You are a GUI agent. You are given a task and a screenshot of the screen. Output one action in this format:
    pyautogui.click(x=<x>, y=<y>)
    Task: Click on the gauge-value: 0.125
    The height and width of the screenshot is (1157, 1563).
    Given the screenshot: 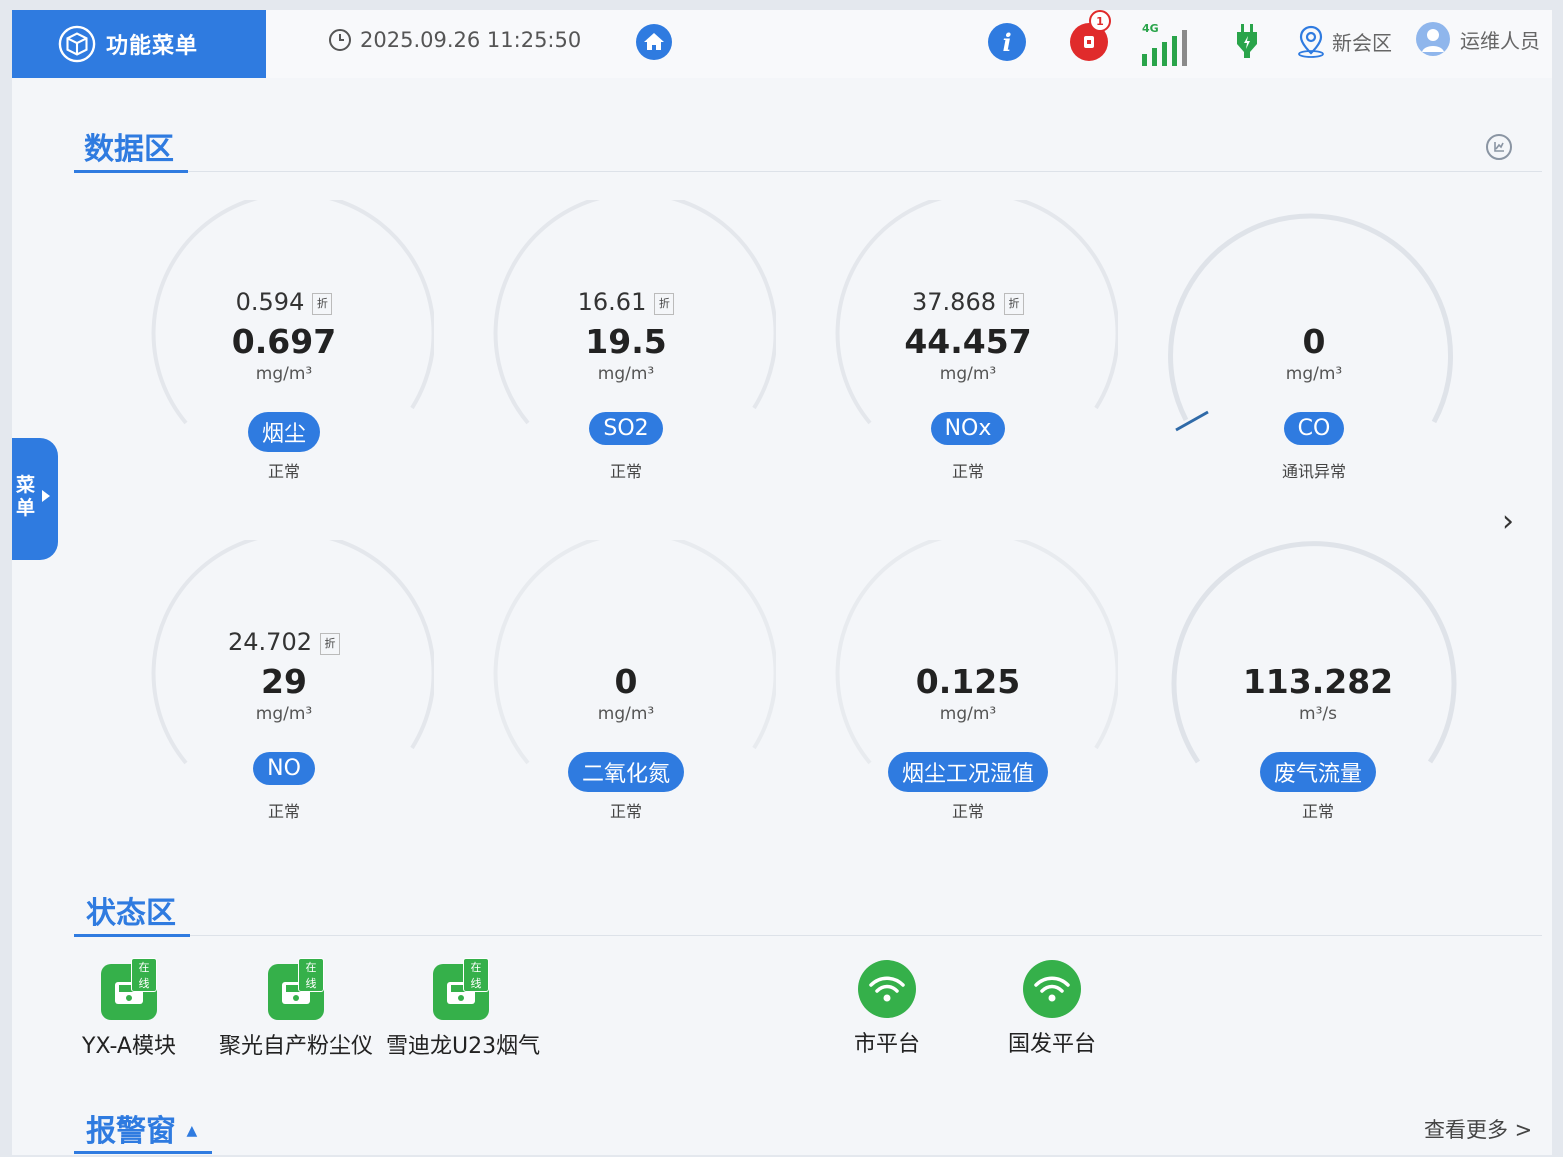 What is the action you would take?
    pyautogui.click(x=968, y=681)
    